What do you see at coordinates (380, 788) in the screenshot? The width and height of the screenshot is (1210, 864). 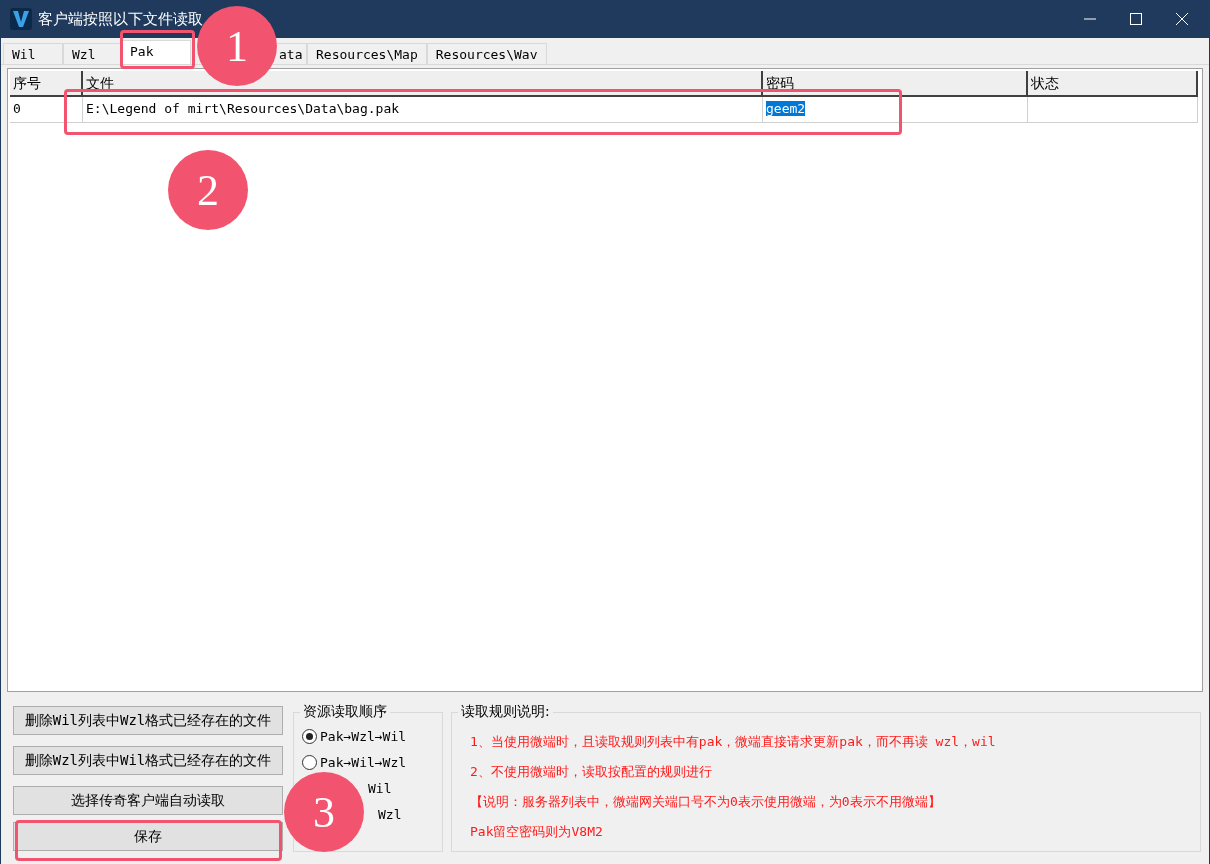 I see `radio-label: Wil` at bounding box center [380, 788].